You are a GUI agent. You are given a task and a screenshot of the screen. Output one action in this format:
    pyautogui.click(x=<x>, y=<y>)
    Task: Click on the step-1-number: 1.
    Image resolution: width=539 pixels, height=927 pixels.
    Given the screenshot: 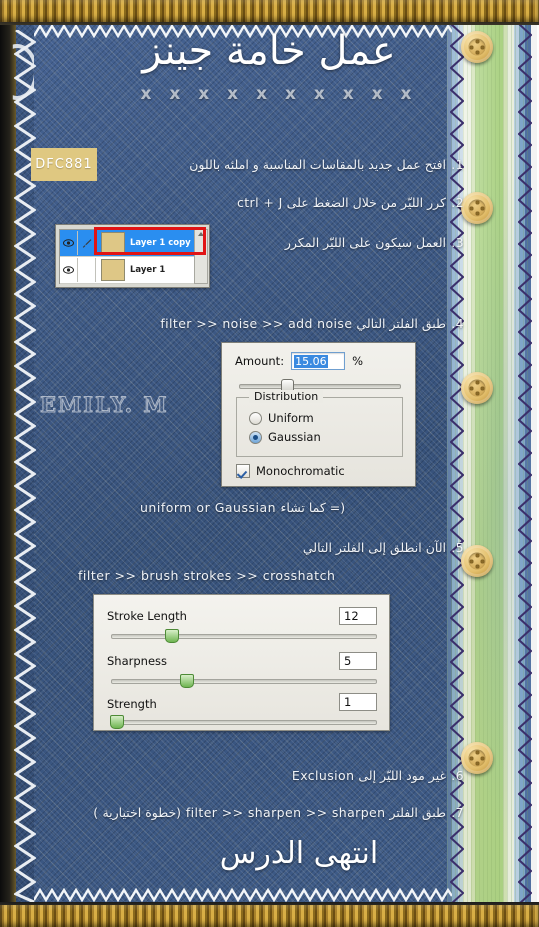 What is the action you would take?
    pyautogui.click(x=457, y=164)
    